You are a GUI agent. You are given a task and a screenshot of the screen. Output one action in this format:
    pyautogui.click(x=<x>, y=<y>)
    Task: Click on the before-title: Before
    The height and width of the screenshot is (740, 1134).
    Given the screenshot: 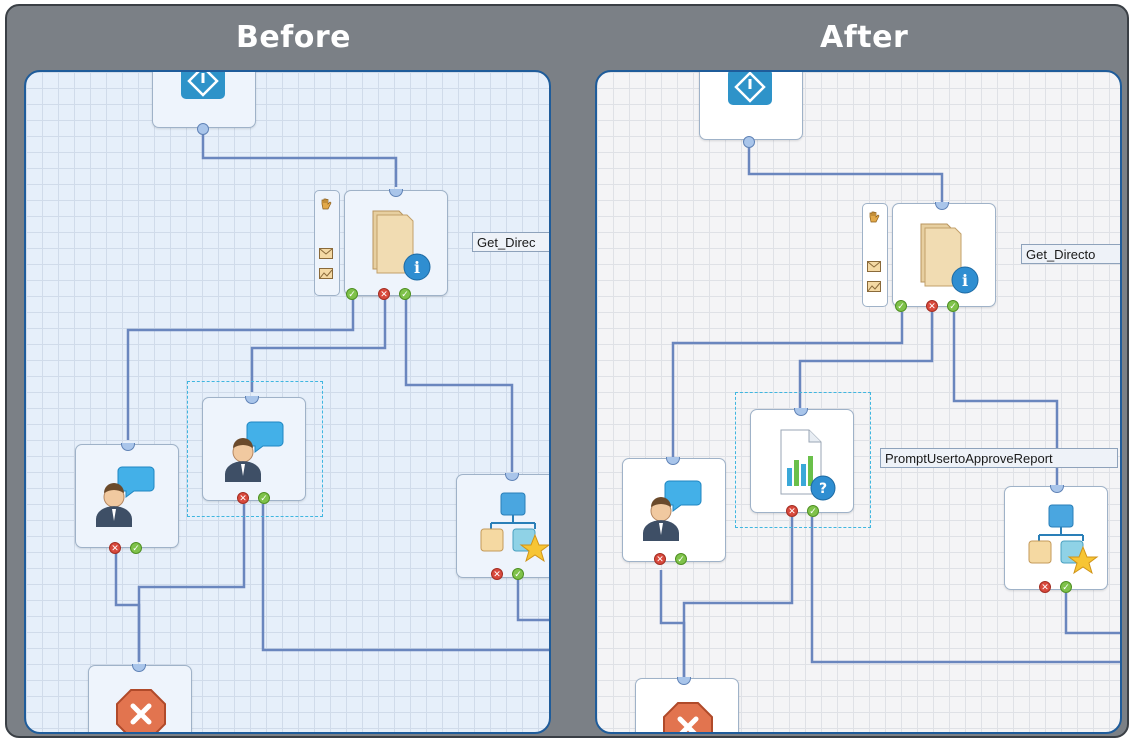 What is the action you would take?
    pyautogui.click(x=294, y=37)
    